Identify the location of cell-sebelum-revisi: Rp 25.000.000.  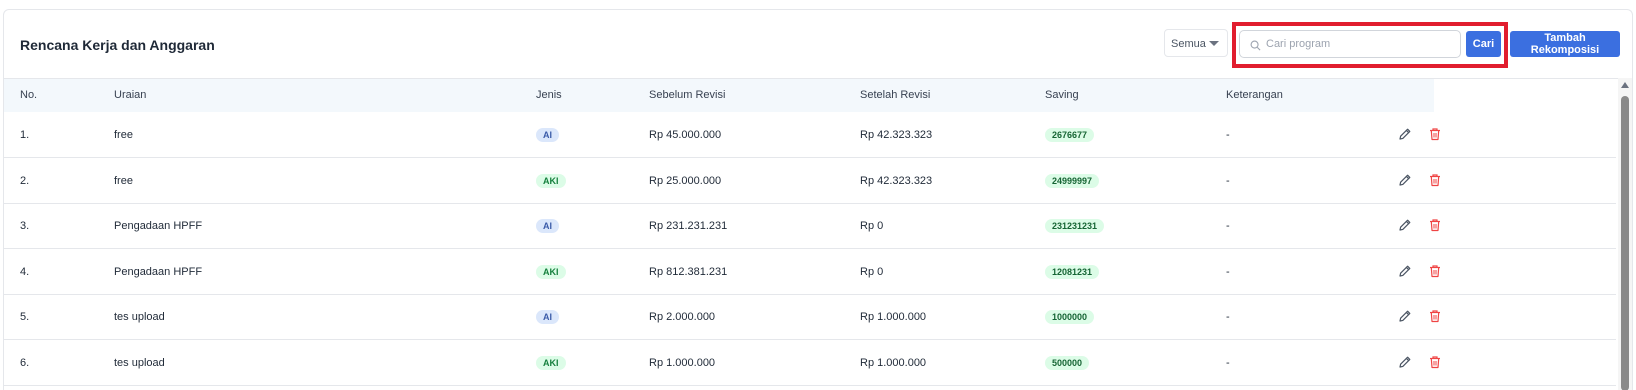
(685, 180).